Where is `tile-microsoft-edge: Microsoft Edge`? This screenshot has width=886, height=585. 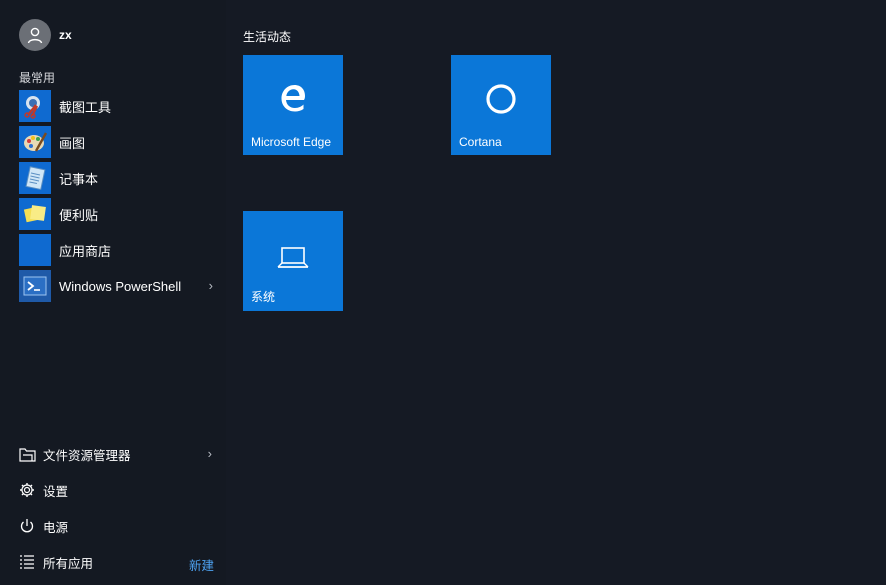 tile-microsoft-edge: Microsoft Edge is located at coordinates (293, 105).